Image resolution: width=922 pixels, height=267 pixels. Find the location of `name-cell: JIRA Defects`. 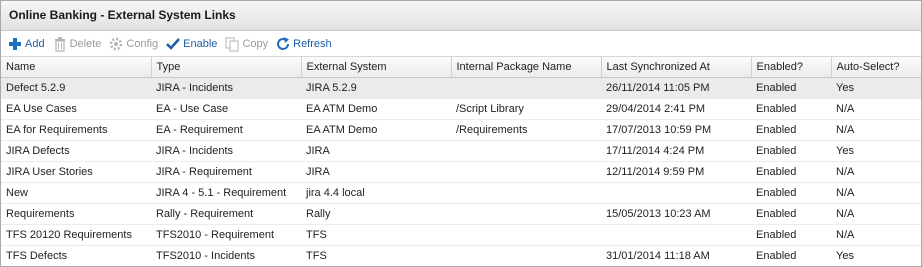

name-cell: JIRA Defects is located at coordinates (76, 151).